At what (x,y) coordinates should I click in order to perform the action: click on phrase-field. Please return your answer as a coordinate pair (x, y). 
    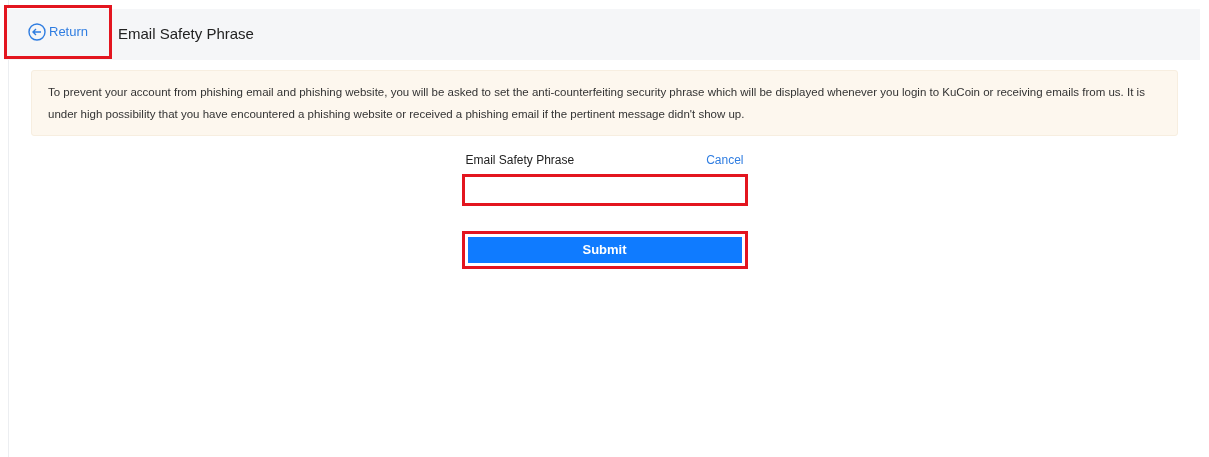
    Looking at the image, I should click on (604, 190).